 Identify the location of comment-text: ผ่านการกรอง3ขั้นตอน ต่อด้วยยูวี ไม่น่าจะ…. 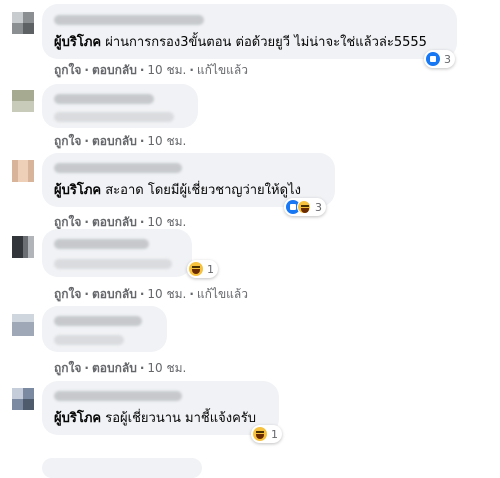
(266, 42).